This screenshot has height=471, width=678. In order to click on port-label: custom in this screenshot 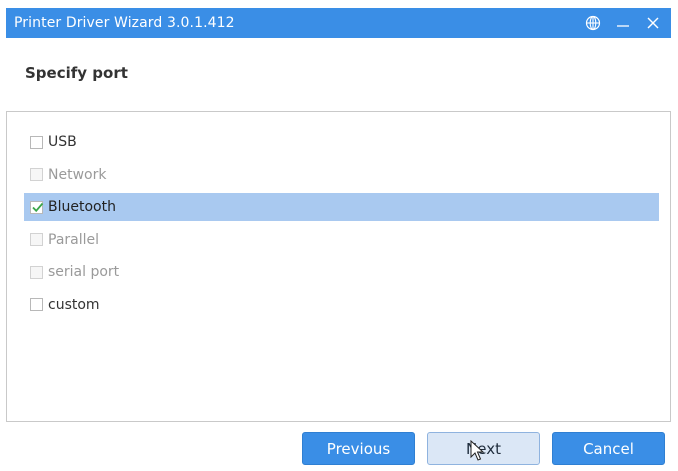, I will do `click(74, 304)`.